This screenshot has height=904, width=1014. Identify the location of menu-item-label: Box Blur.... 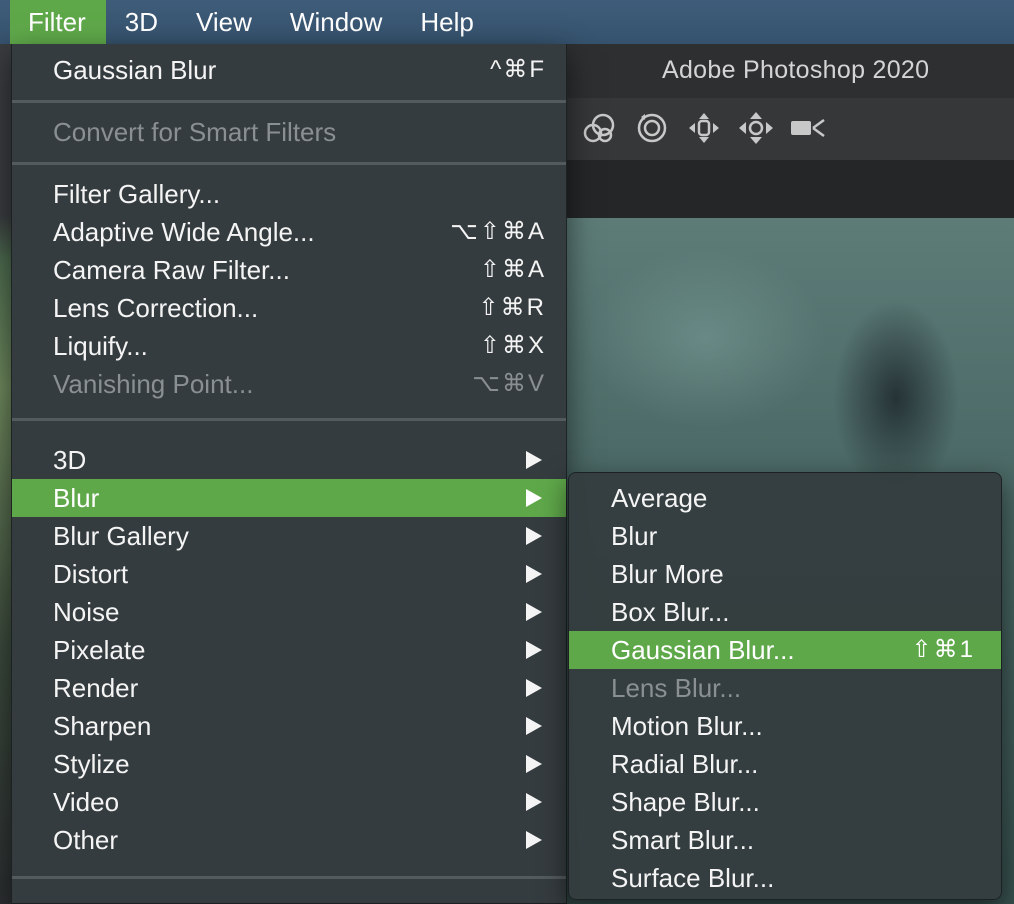
(670, 612).